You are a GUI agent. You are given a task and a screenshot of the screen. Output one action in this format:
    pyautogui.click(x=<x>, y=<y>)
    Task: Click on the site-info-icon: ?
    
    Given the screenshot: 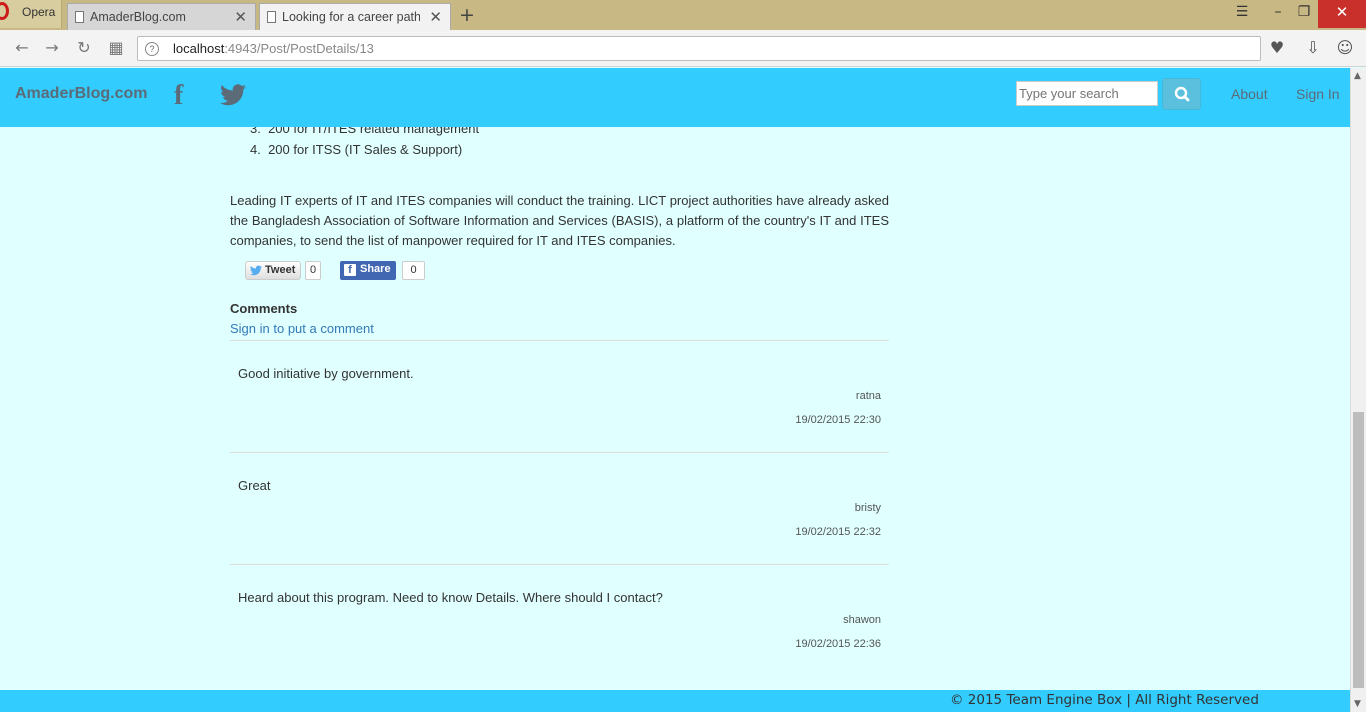 What is the action you would take?
    pyautogui.click(x=152, y=49)
    